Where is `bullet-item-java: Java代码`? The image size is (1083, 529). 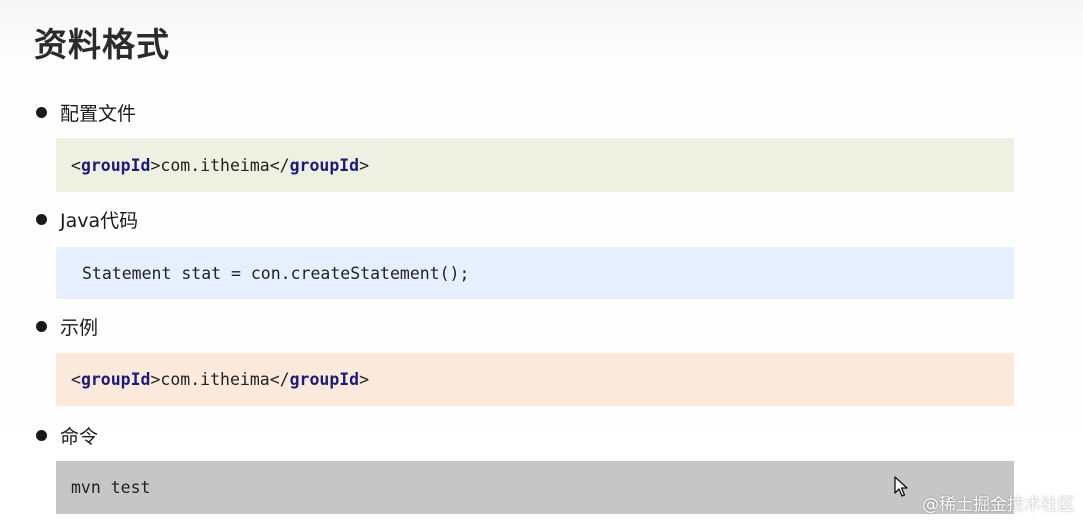 bullet-item-java: Java代码 is located at coordinates (87, 219).